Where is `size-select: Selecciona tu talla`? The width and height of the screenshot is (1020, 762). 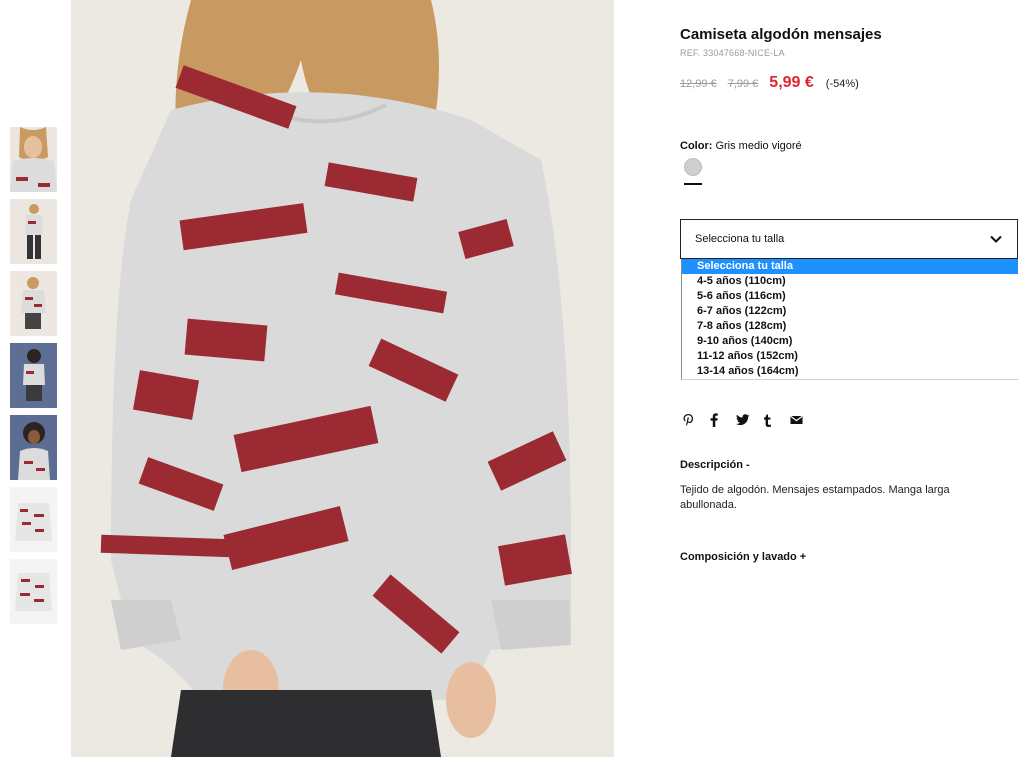
size-select: Selecciona tu talla is located at coordinates (849, 239).